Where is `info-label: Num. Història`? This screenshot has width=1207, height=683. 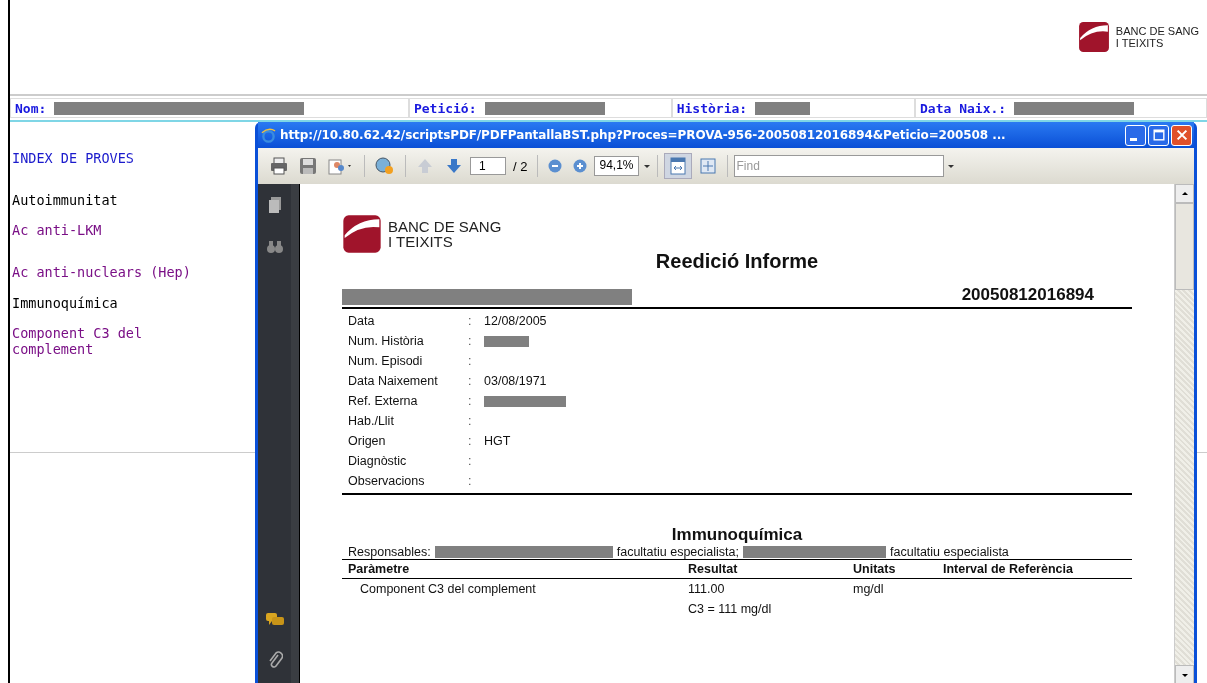 info-label: Num. Història is located at coordinates (386, 341).